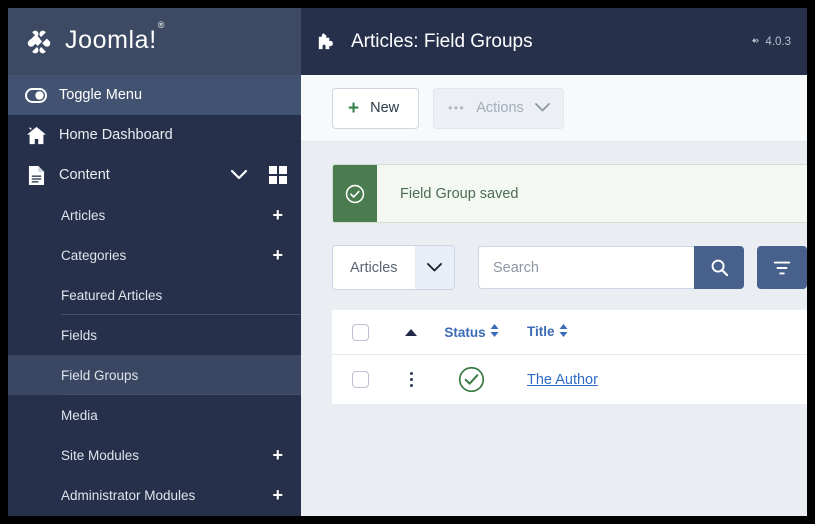  I want to click on sidebar-item-label: Articles, so click(83, 215).